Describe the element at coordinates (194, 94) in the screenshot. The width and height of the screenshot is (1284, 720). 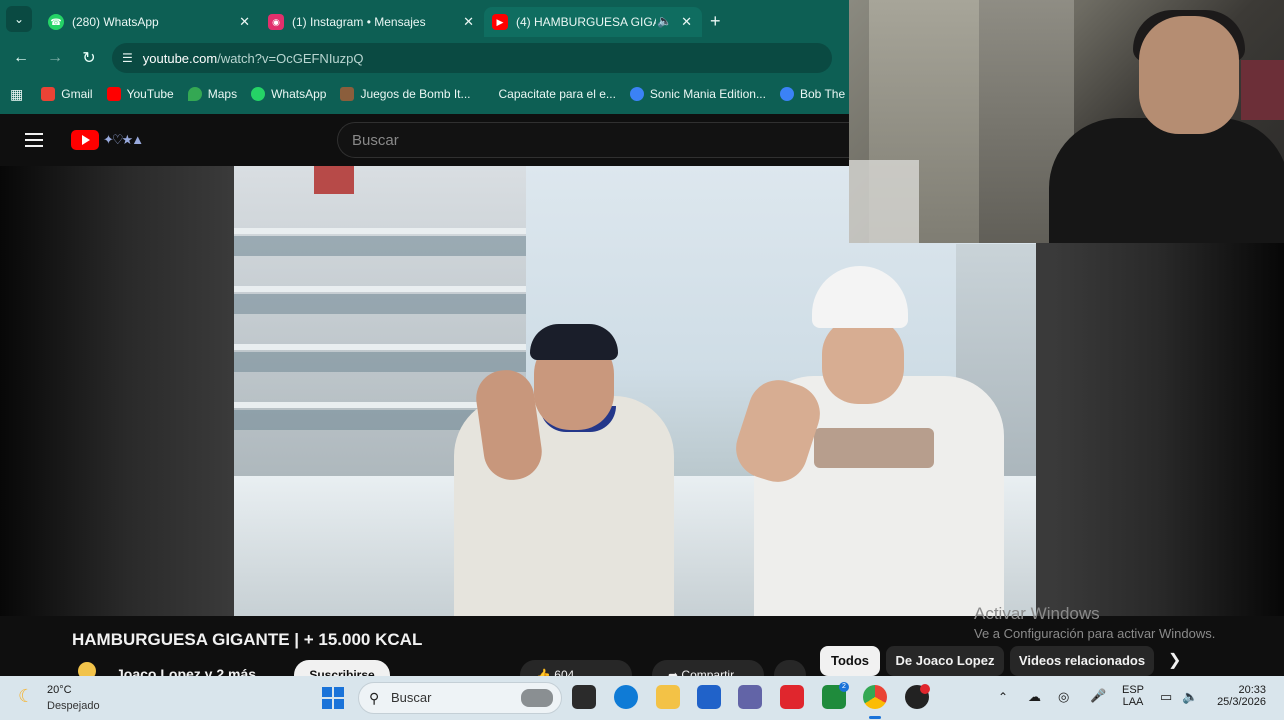
I see `maps-icon` at that location.